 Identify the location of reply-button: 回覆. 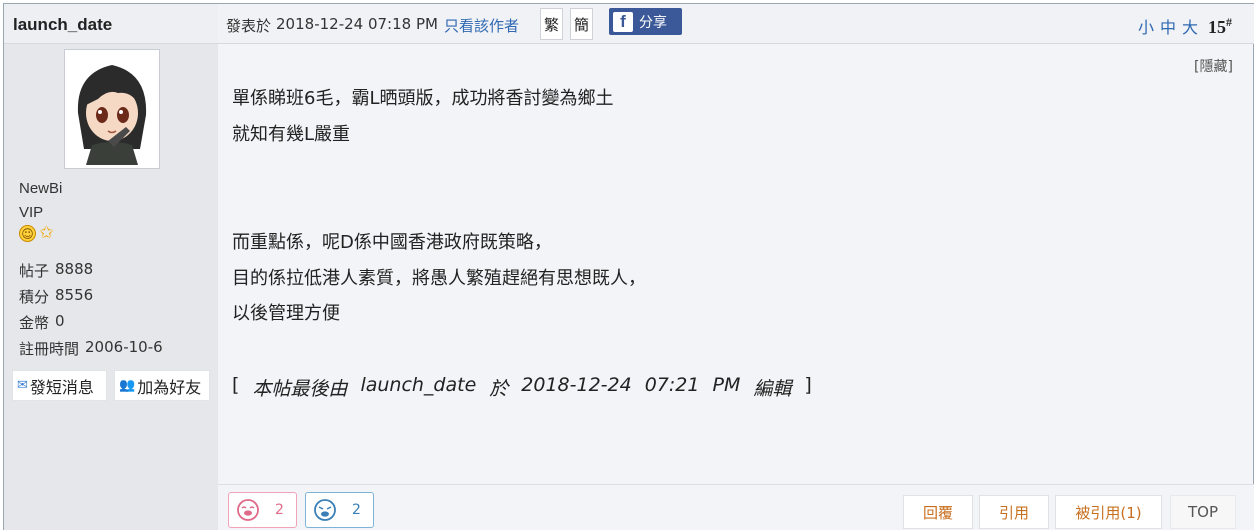
(938, 512).